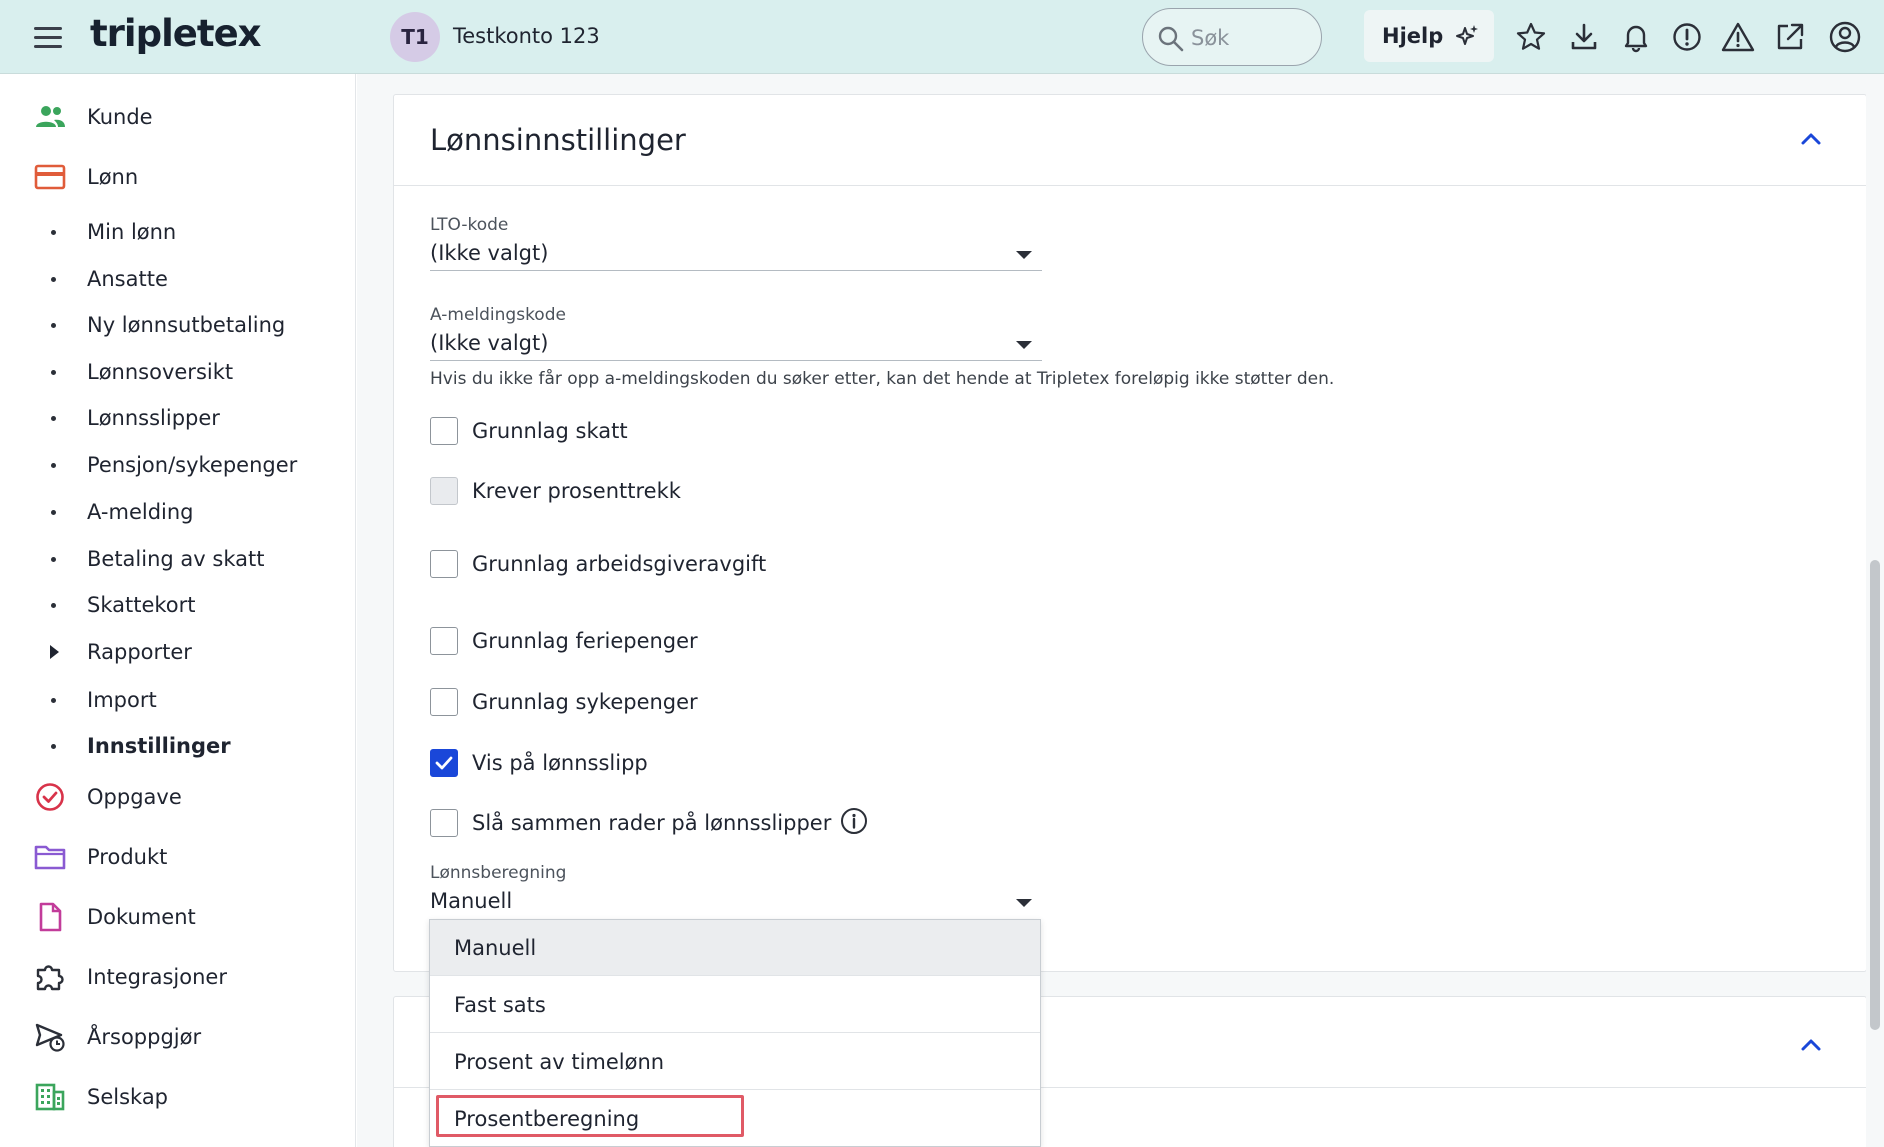  I want to click on checkbox-krever-prosenttrekk: Krever prosenttrekk, so click(555, 491).